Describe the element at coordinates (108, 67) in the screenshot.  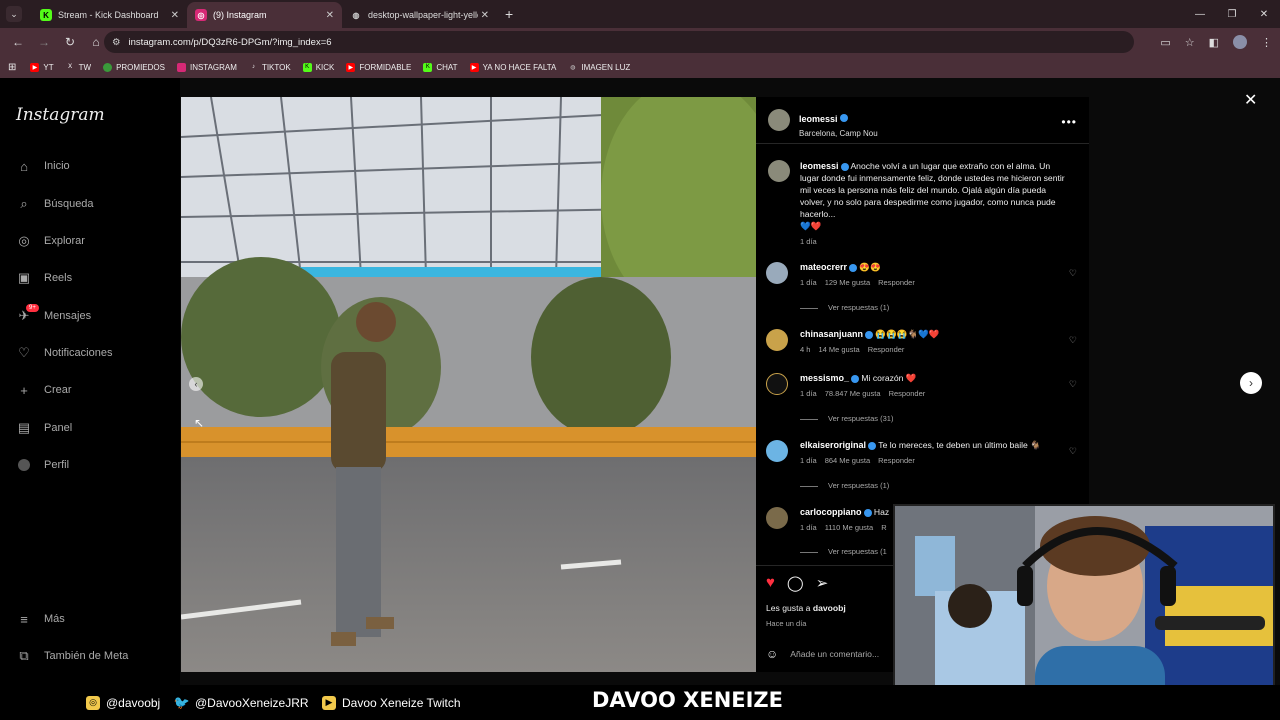
I see `promiedos-icon` at that location.